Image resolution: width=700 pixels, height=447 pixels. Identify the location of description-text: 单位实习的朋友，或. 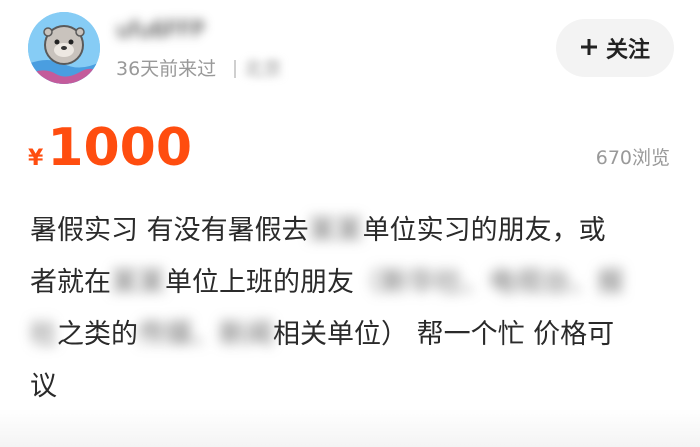
(484, 230).